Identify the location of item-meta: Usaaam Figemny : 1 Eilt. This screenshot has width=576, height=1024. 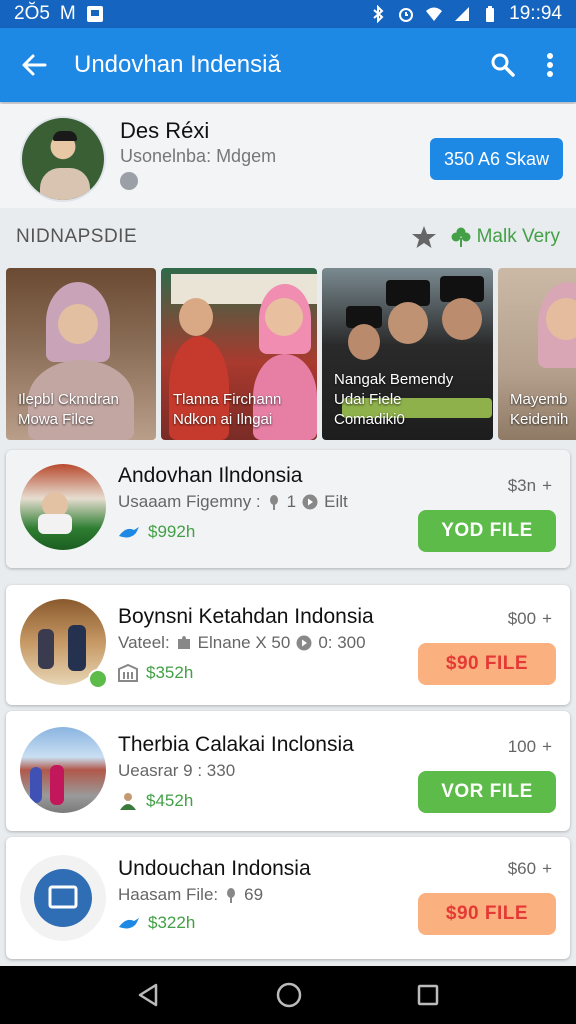
(233, 501).